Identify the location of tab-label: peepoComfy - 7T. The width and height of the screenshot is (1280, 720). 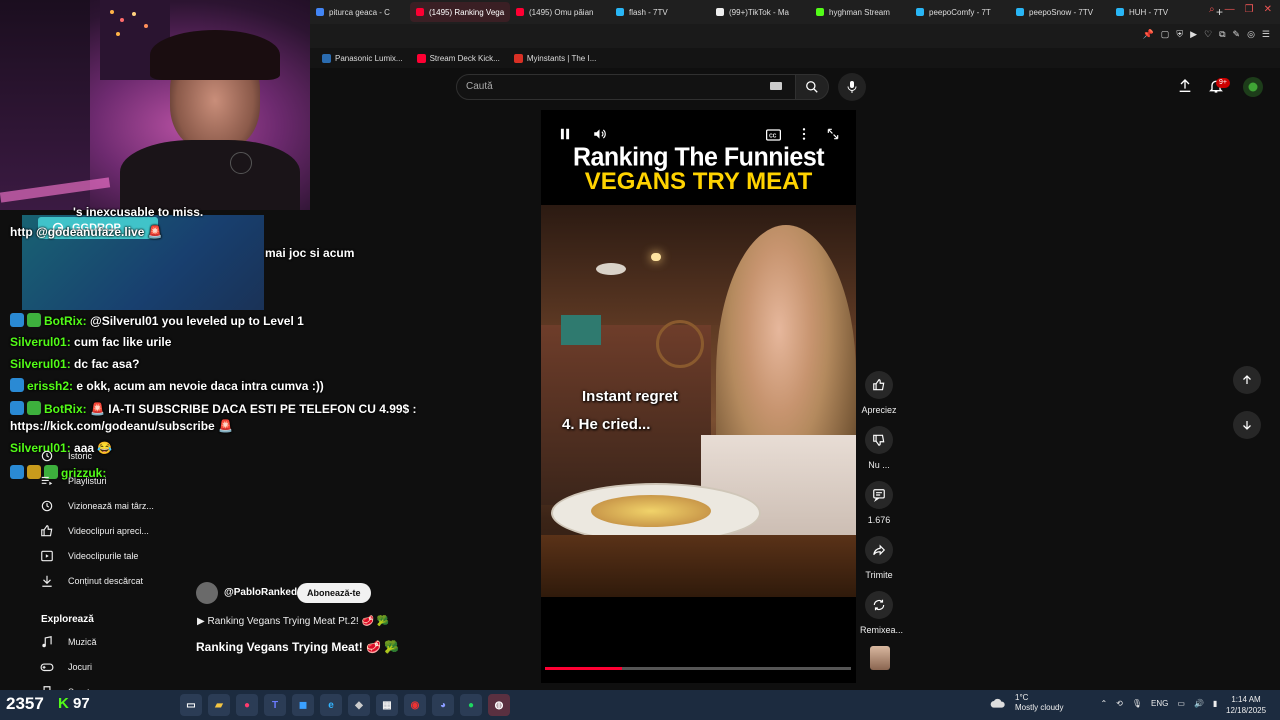
(960, 12).